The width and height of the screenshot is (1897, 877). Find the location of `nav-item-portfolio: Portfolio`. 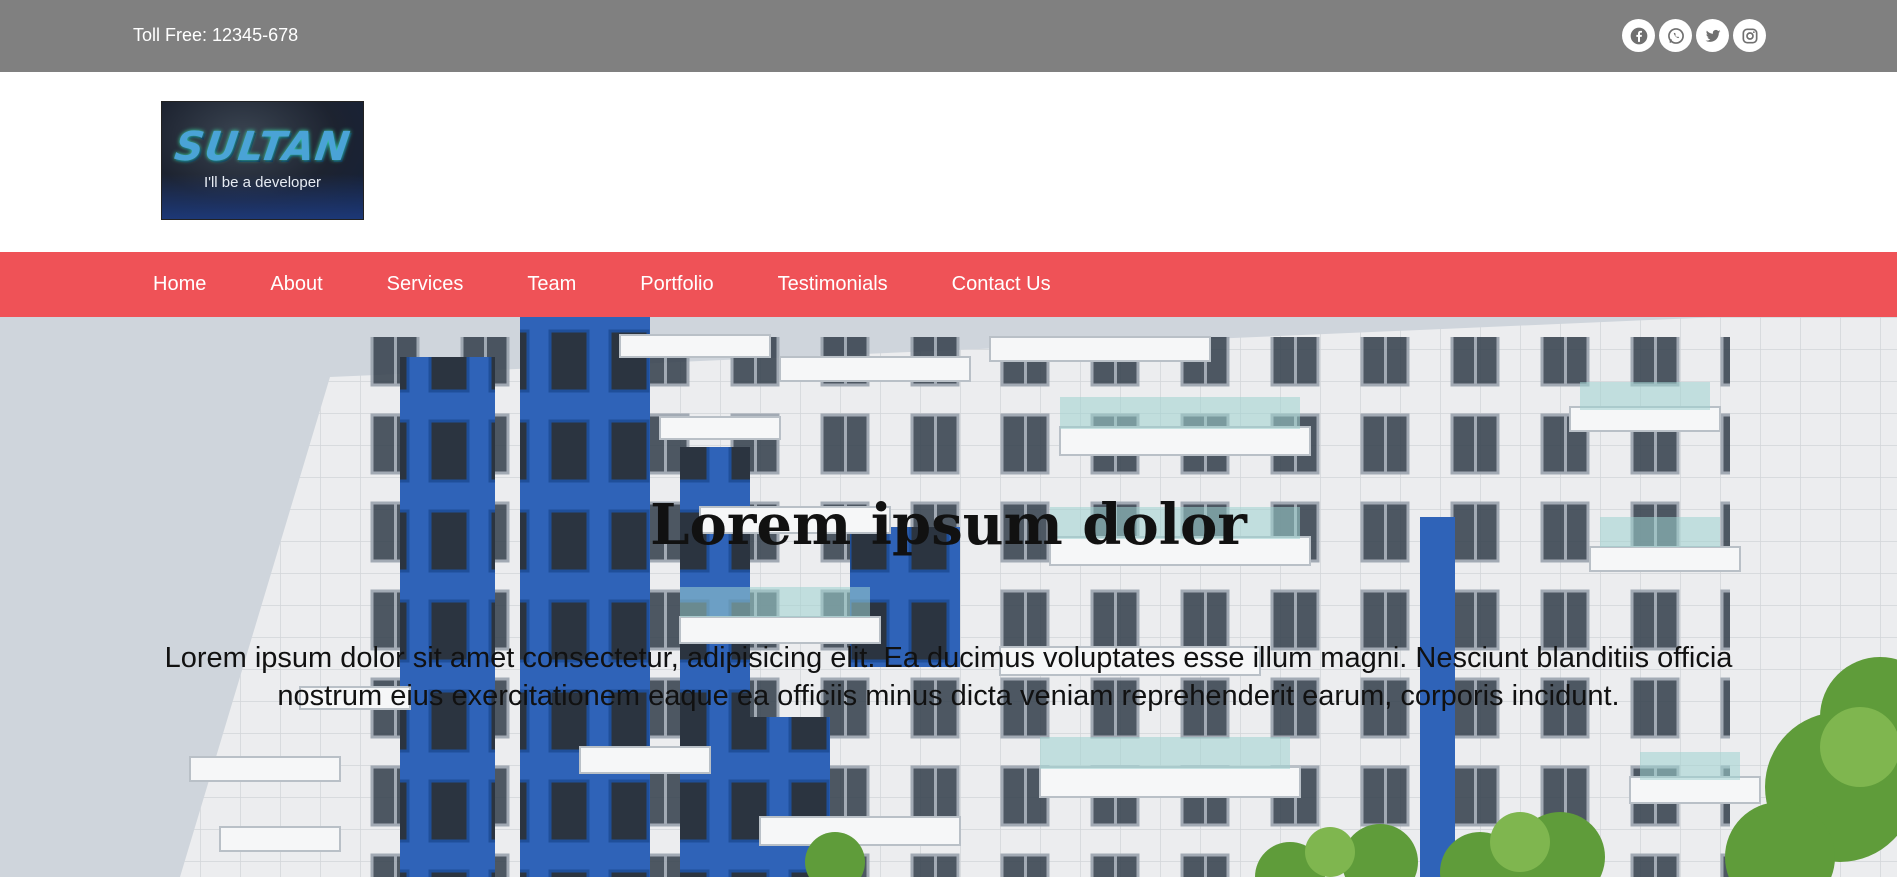

nav-item-portfolio: Portfolio is located at coordinates (676, 284).